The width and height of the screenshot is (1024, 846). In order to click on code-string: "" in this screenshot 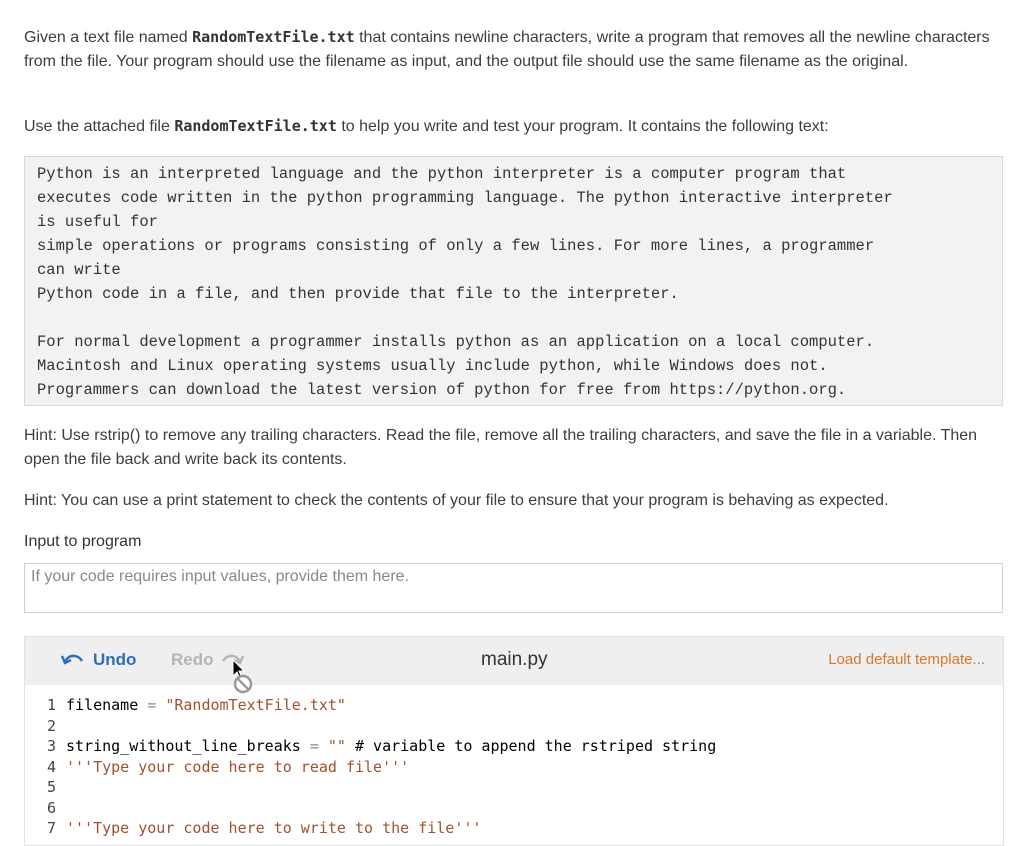, I will do `click(336, 746)`.